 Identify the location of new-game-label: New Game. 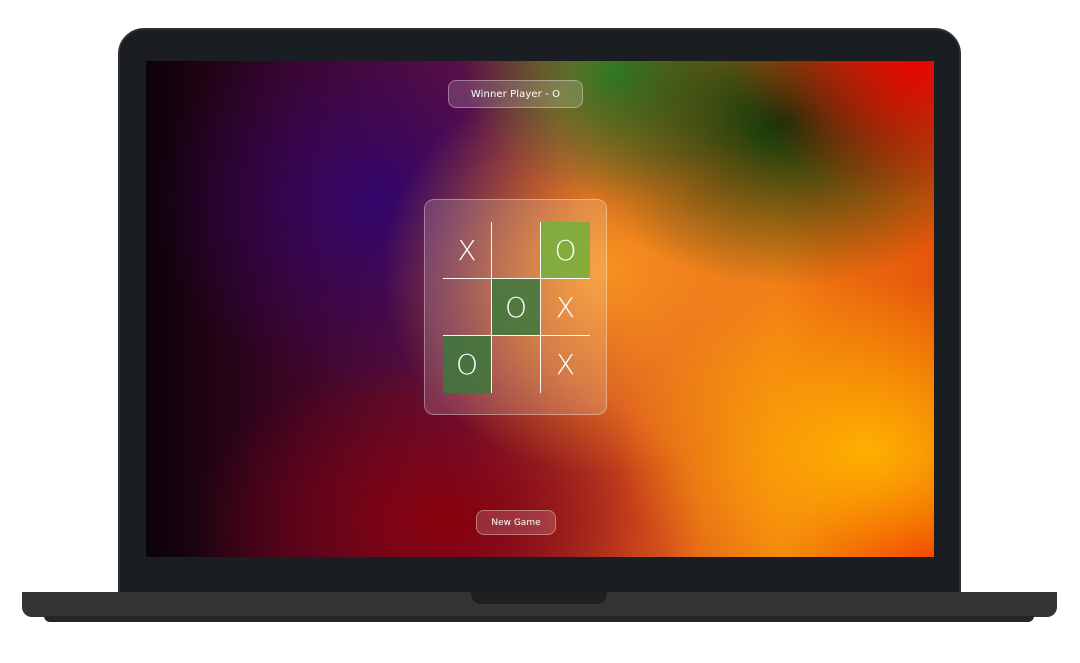
(516, 522).